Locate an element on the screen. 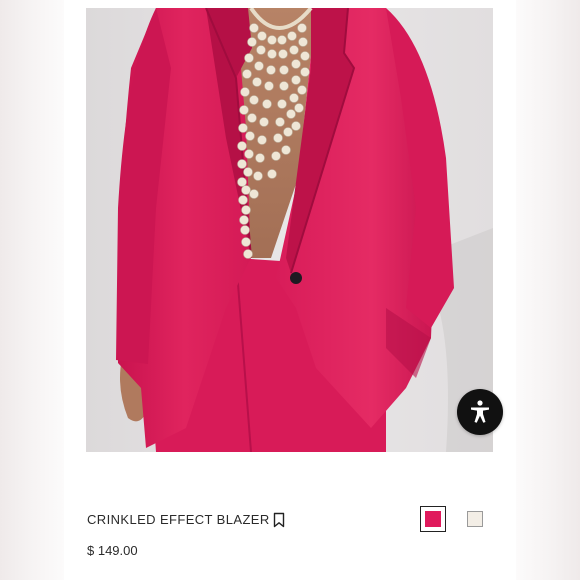  accessibility-button is located at coordinates (480, 412).